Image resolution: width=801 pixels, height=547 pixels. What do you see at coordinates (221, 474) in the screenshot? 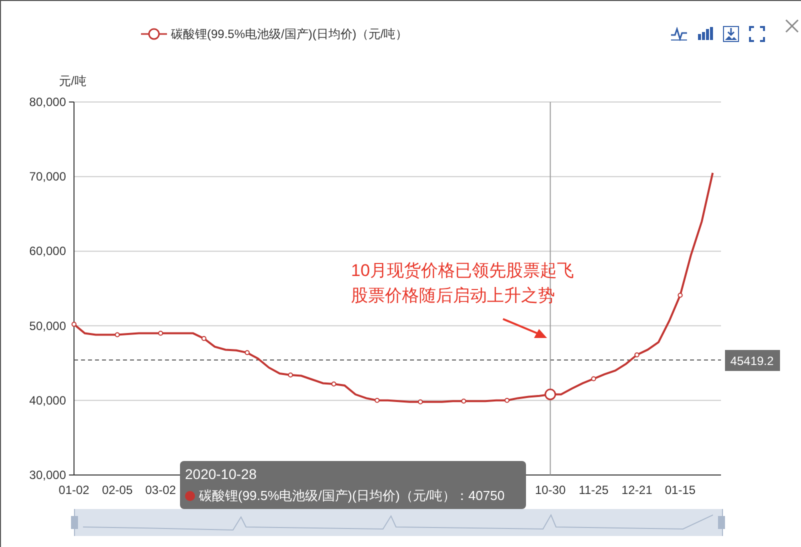
I see `tooltip-title: 2020-10-28` at bounding box center [221, 474].